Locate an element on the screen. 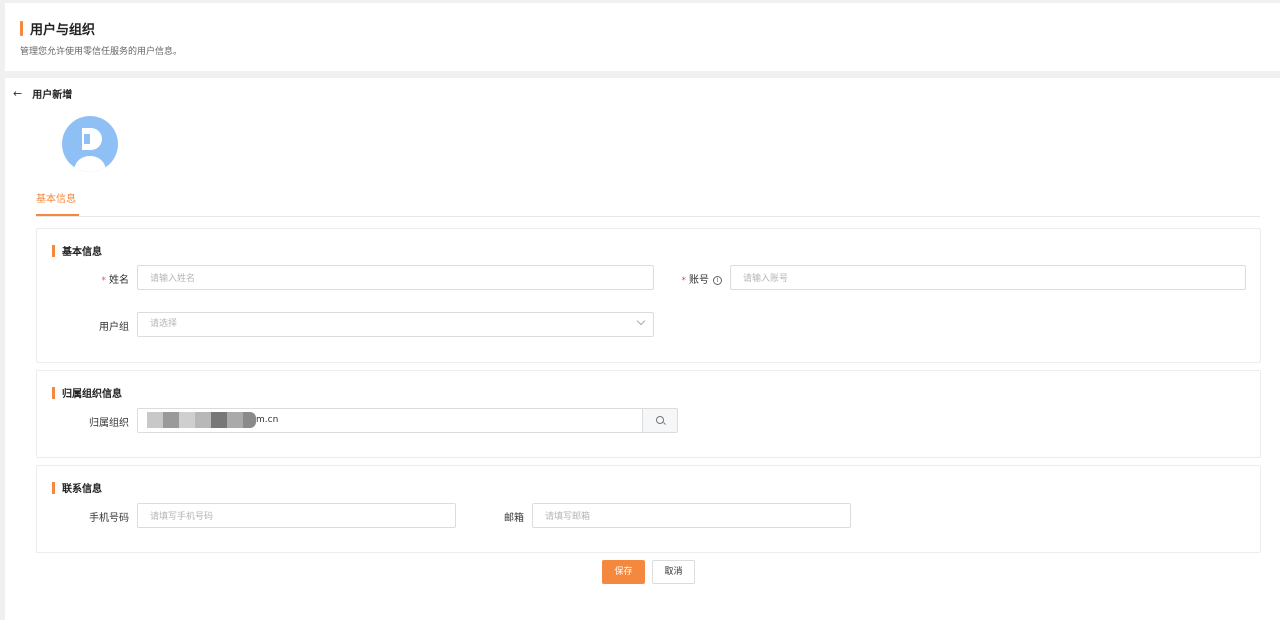 This screenshot has width=1280, height=620. phone-input is located at coordinates (296, 515).